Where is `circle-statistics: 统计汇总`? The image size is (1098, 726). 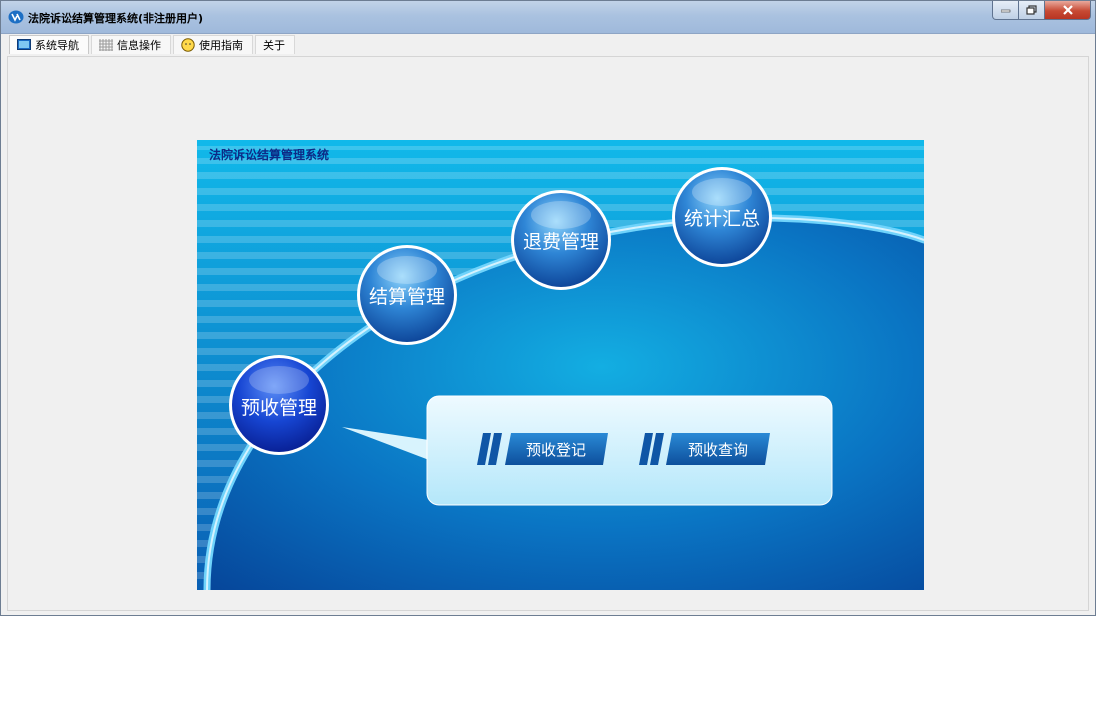 circle-statistics: 统计汇总 is located at coordinates (722, 217).